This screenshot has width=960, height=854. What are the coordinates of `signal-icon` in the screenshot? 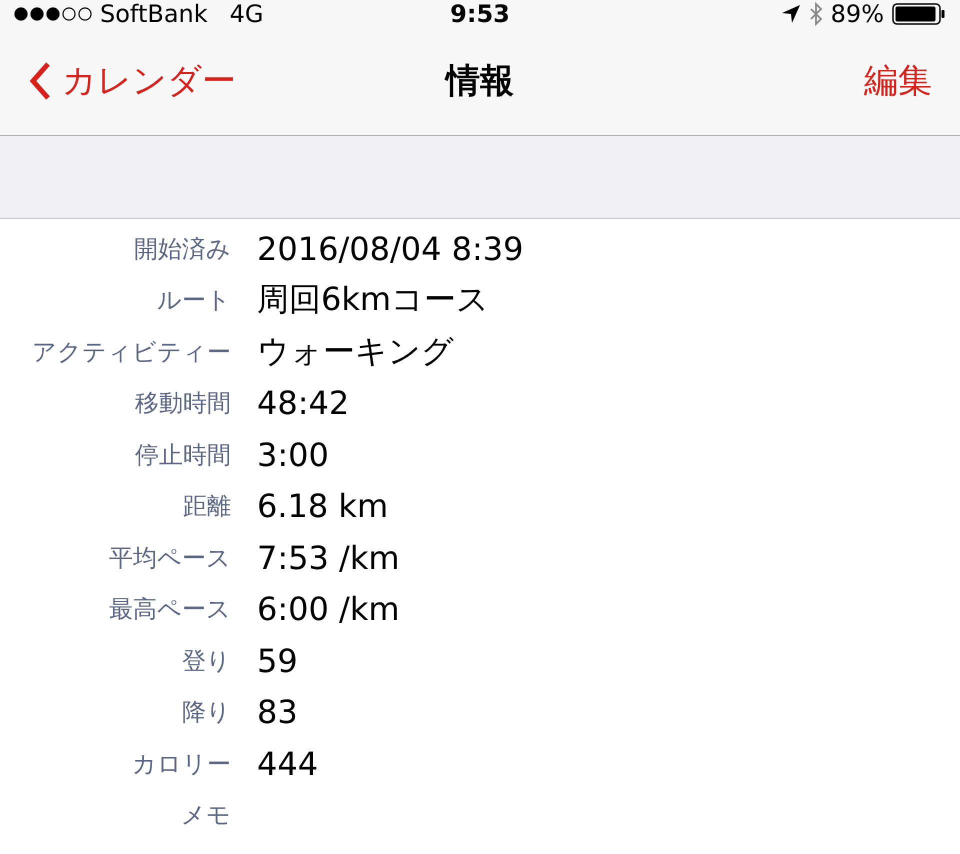 It's located at (53, 13).